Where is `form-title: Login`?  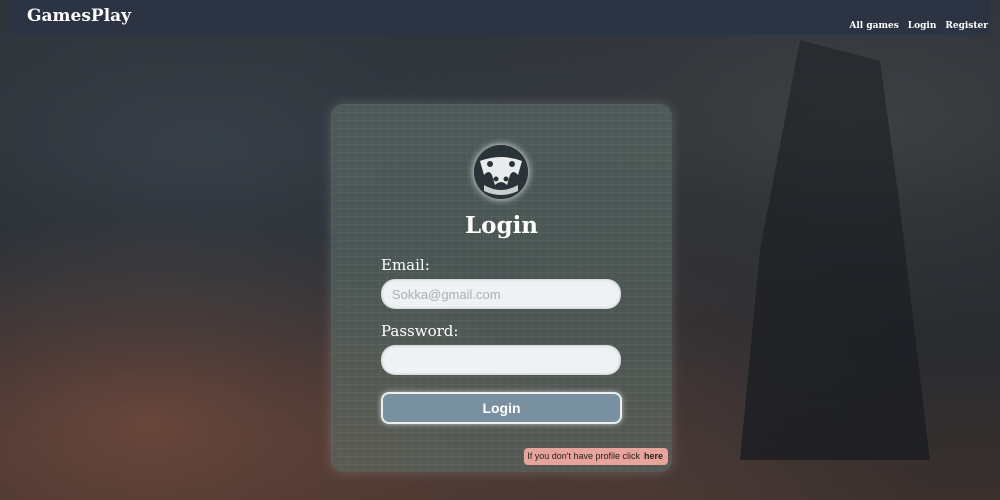
form-title: Login is located at coordinates (501, 225).